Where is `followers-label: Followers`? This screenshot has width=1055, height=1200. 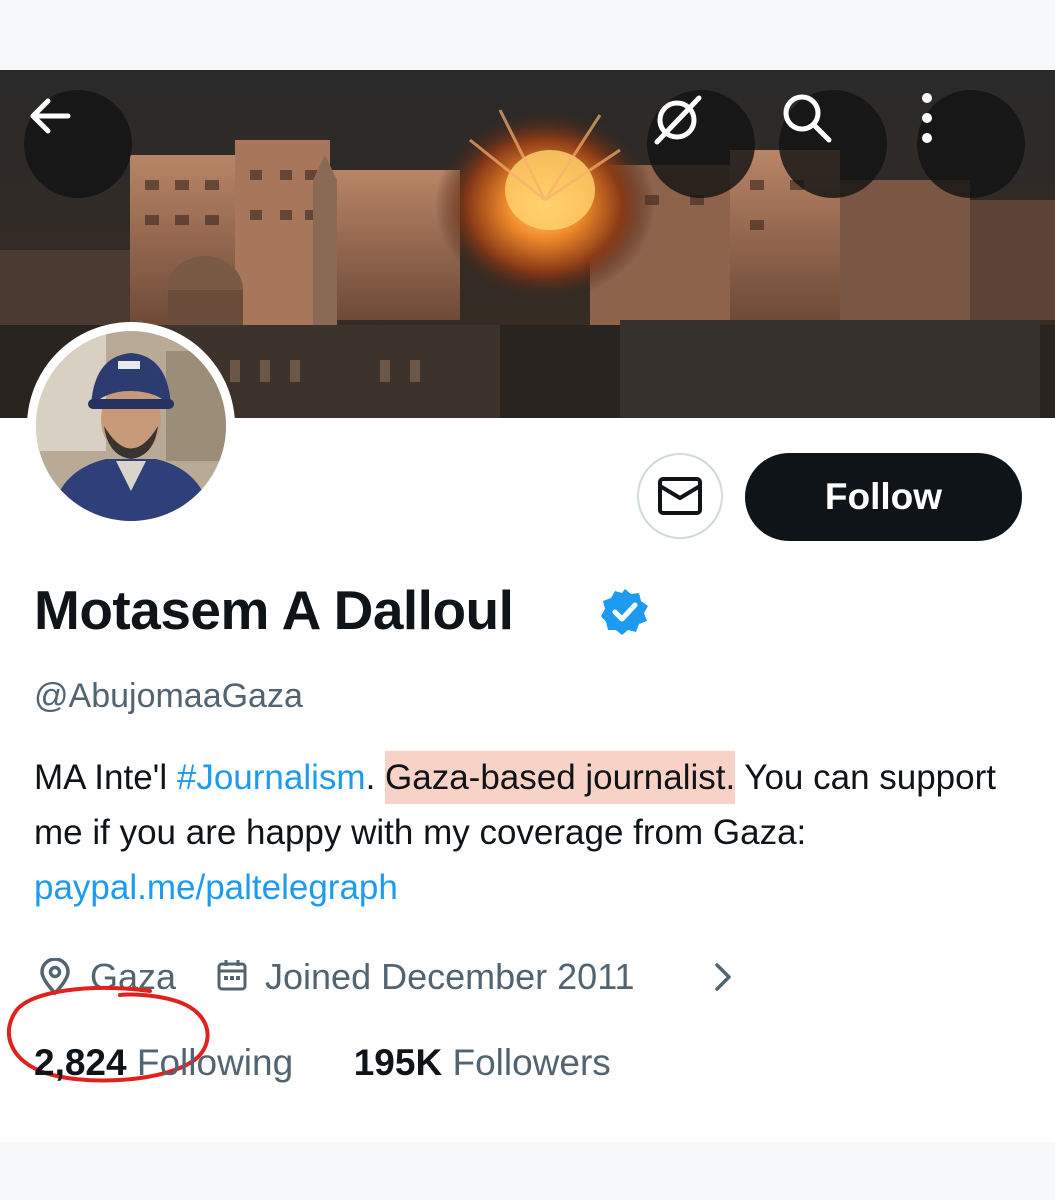 followers-label: Followers is located at coordinates (531, 1062).